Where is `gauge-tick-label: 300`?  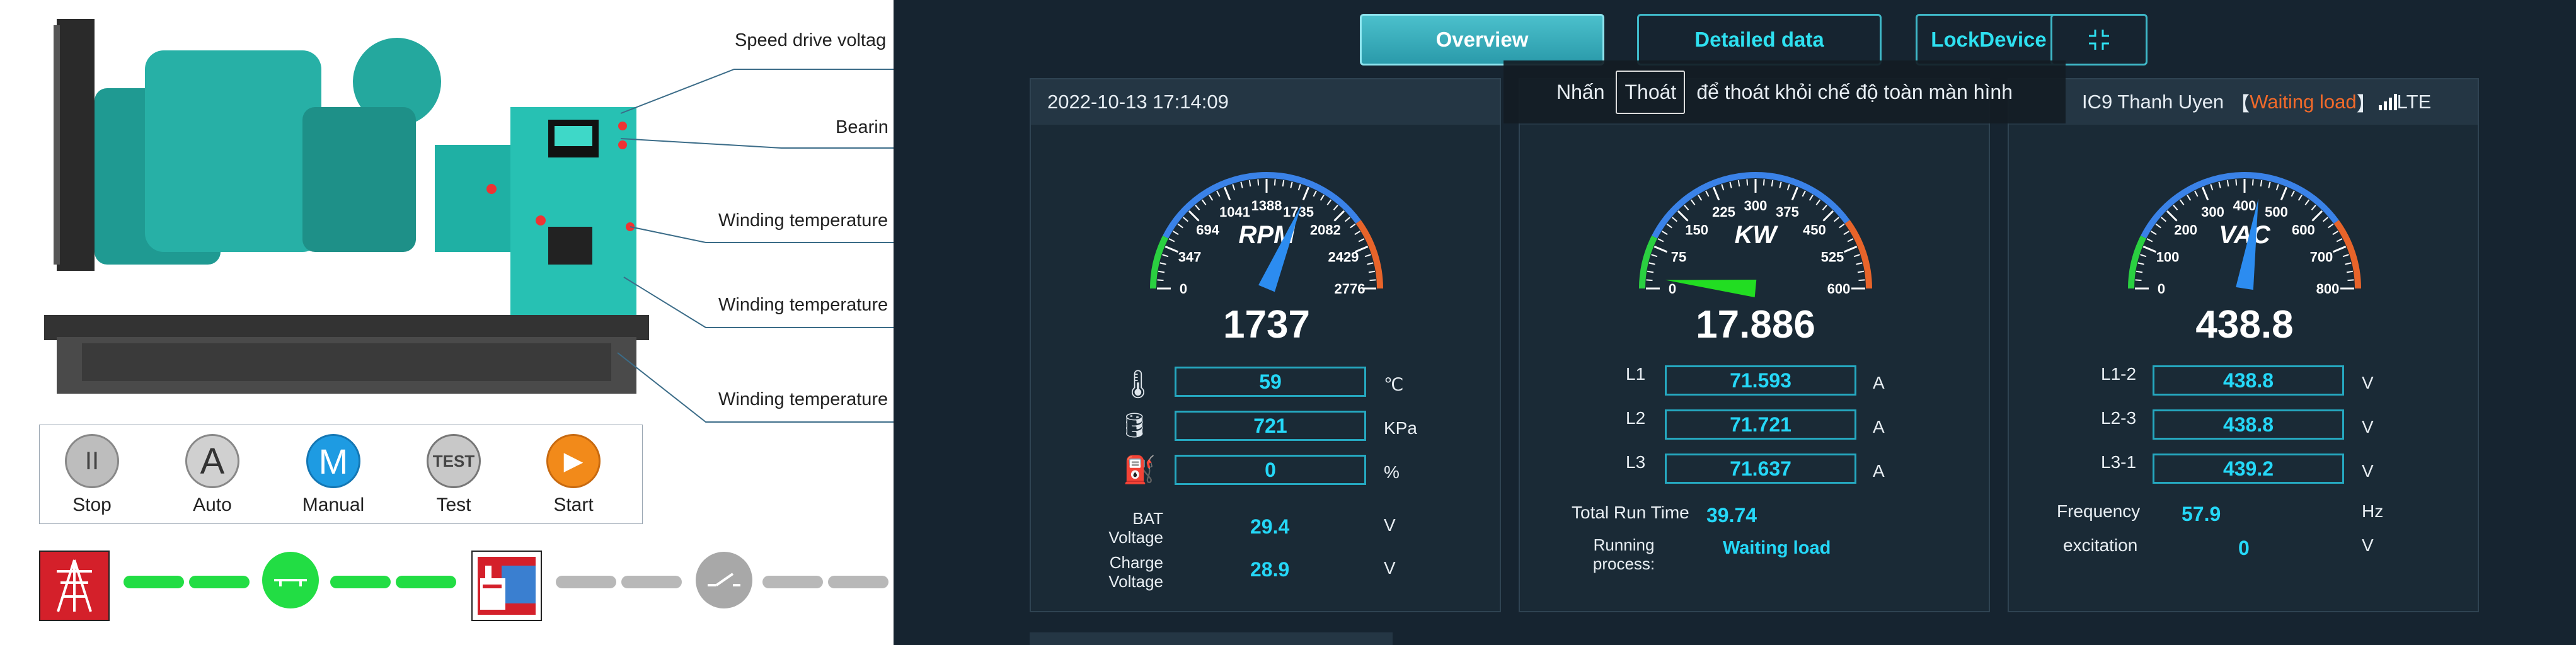 gauge-tick-label: 300 is located at coordinates (1756, 206).